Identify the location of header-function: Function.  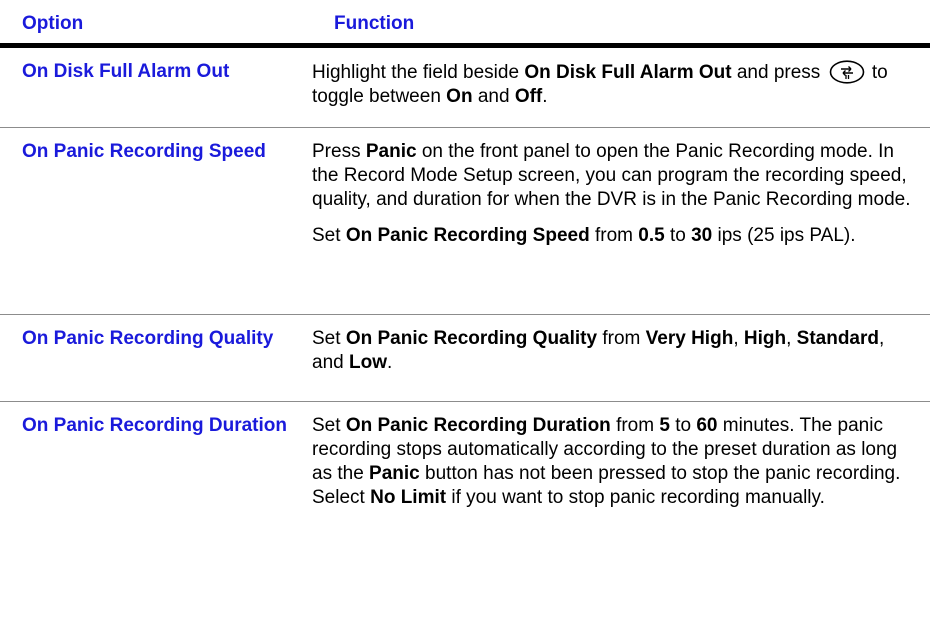
(374, 23).